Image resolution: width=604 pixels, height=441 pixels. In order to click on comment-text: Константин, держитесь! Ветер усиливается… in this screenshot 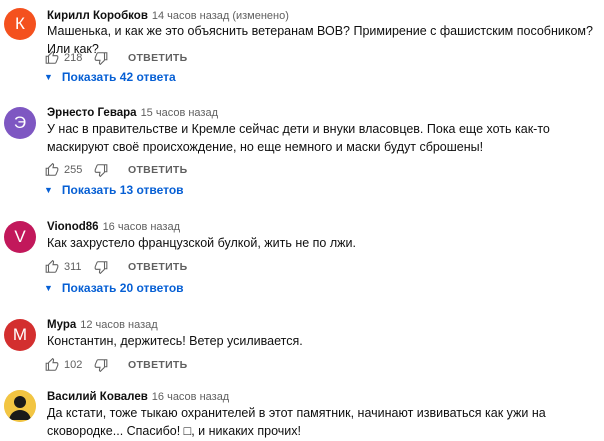, I will do `click(175, 341)`.